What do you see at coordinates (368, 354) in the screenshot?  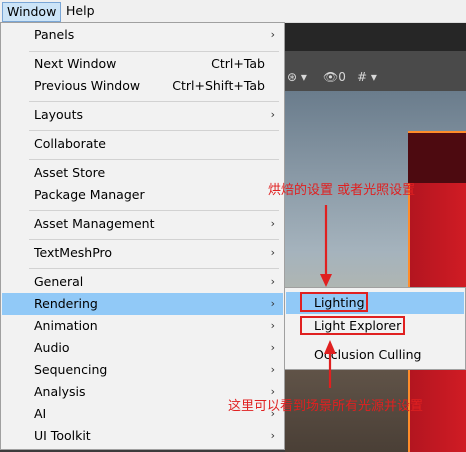 I see `submenu-item-label: Occlusion Culling` at bounding box center [368, 354].